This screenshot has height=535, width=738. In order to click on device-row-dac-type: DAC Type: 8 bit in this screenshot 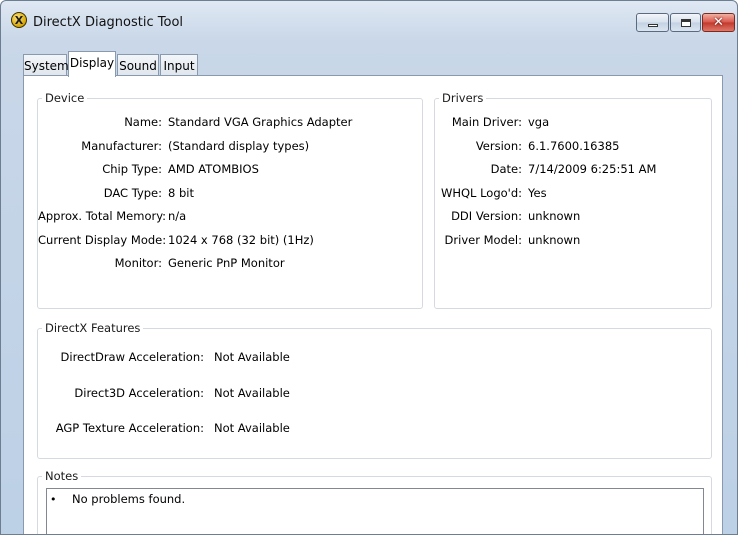, I will do `click(231, 194)`.